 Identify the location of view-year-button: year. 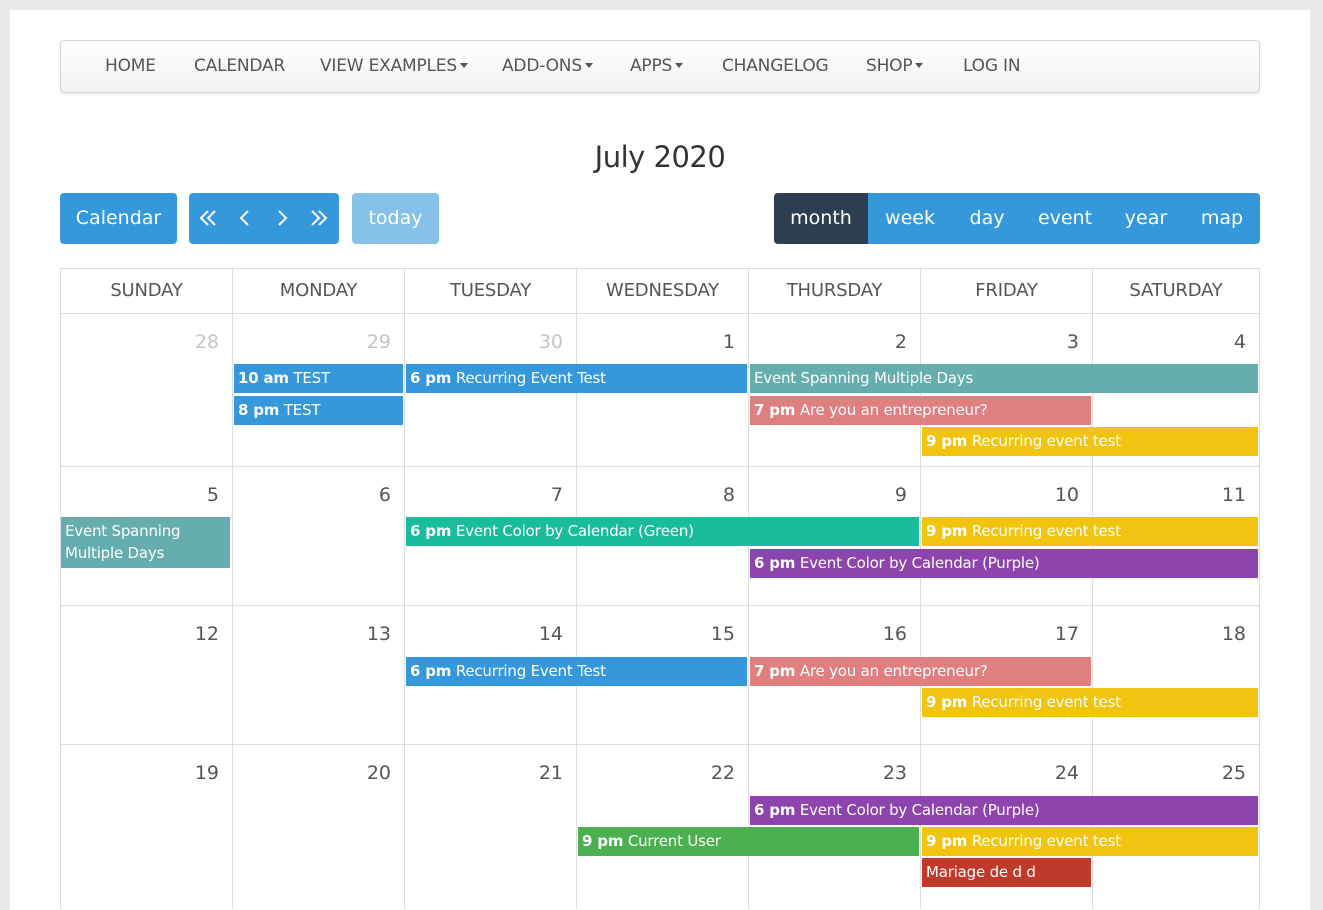
(1146, 218).